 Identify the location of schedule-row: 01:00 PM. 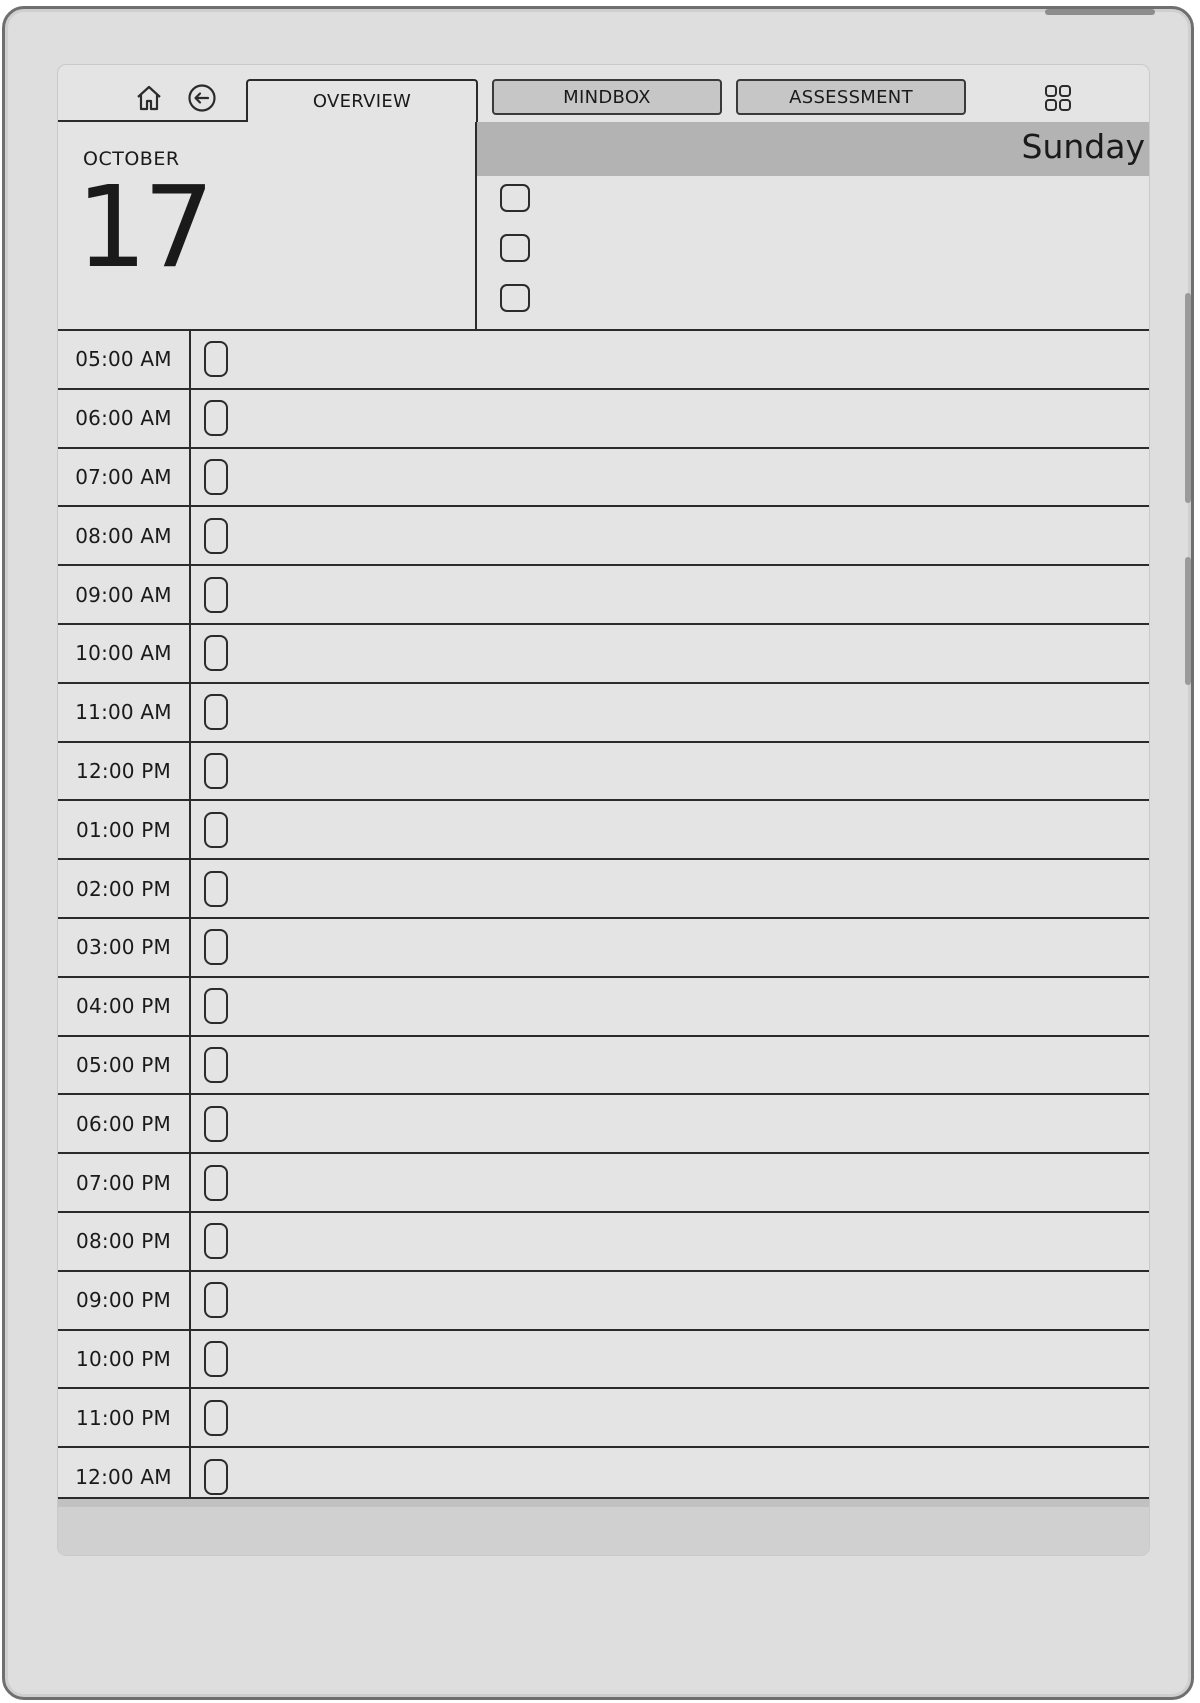
(603, 831).